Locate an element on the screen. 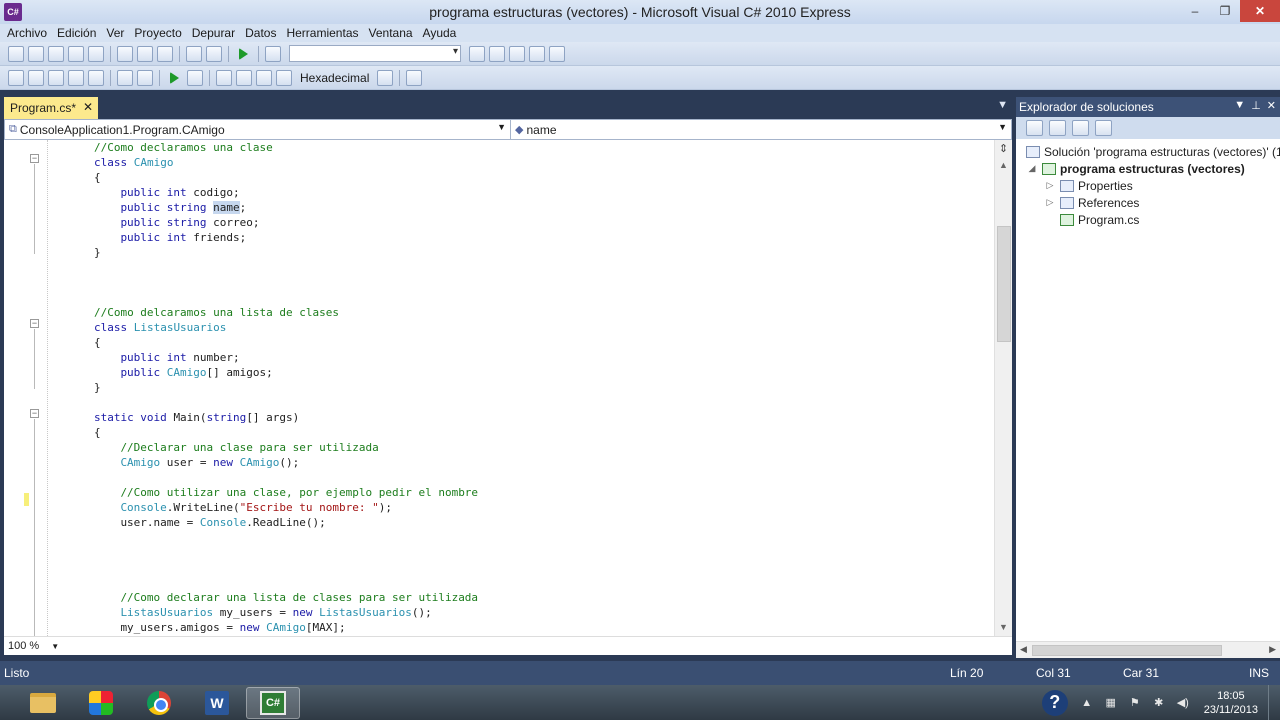  redo-icon is located at coordinates (214, 53).